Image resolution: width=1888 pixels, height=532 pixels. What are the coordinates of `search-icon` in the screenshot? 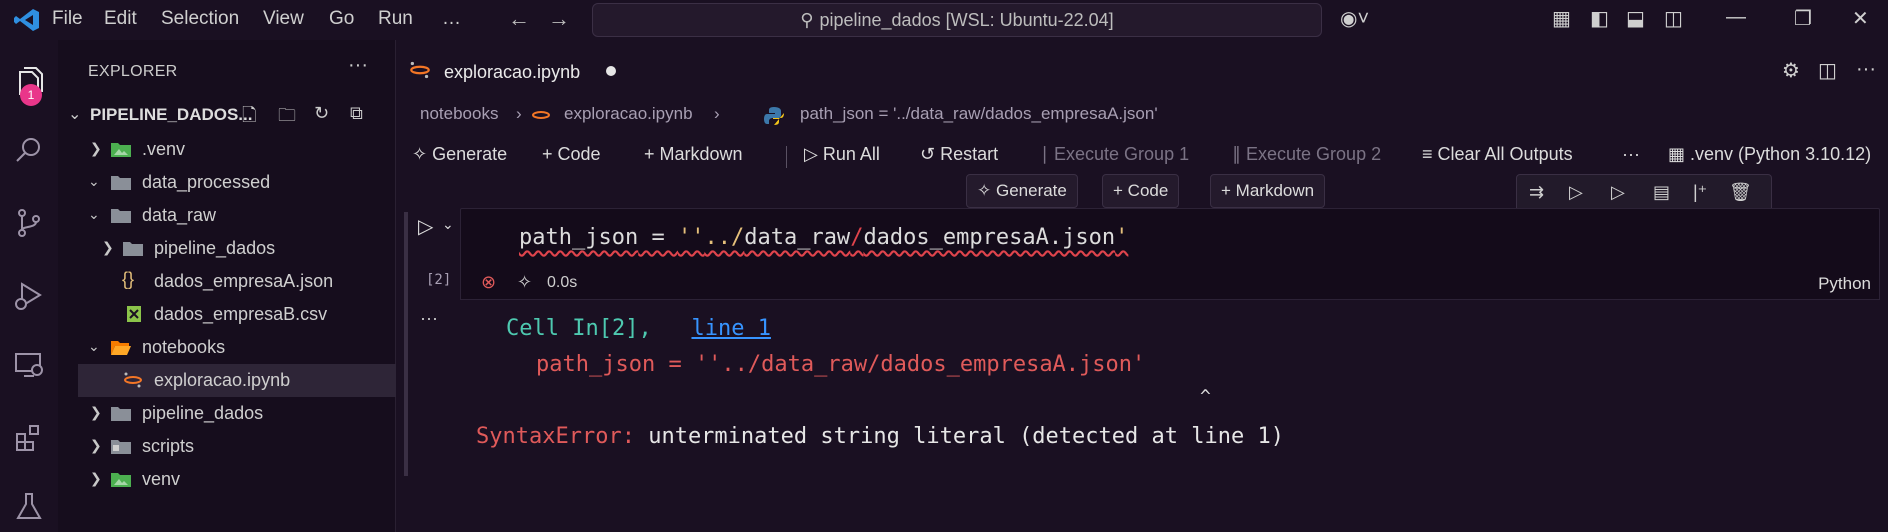 It's located at (28, 150).